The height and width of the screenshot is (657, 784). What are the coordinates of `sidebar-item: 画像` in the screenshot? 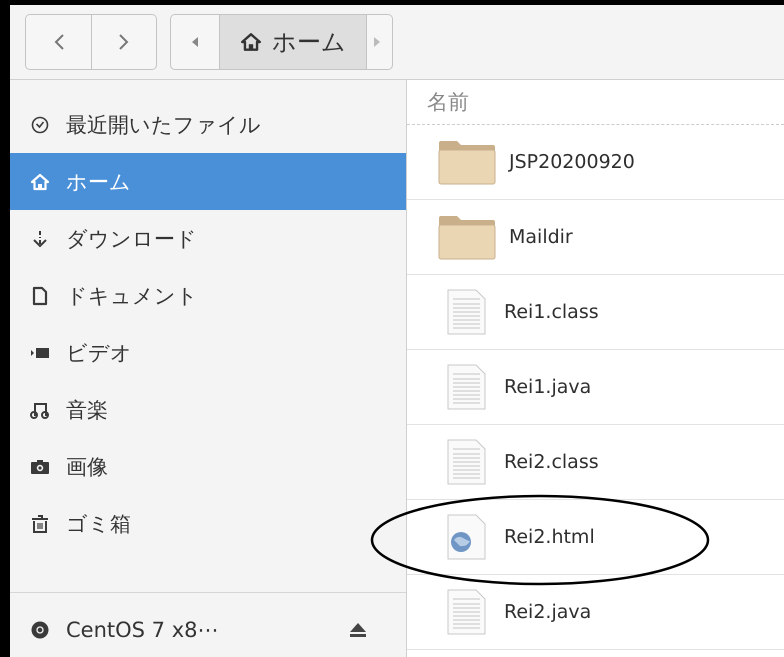 It's located at (208, 466).